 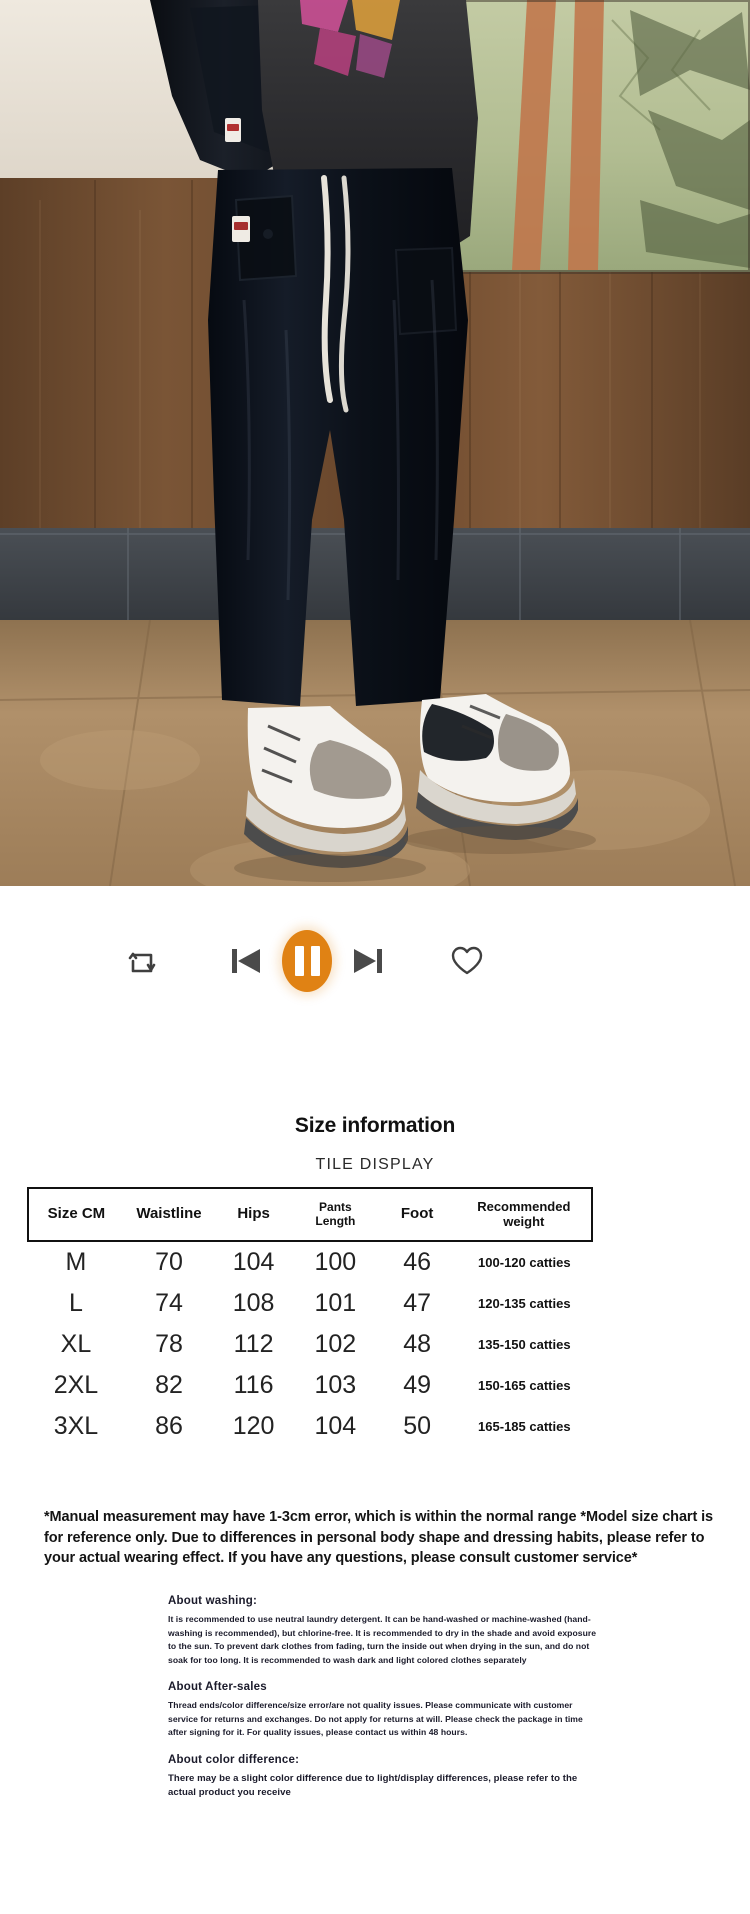 What do you see at coordinates (169, 1426) in the screenshot?
I see `waistline-value: 86` at bounding box center [169, 1426].